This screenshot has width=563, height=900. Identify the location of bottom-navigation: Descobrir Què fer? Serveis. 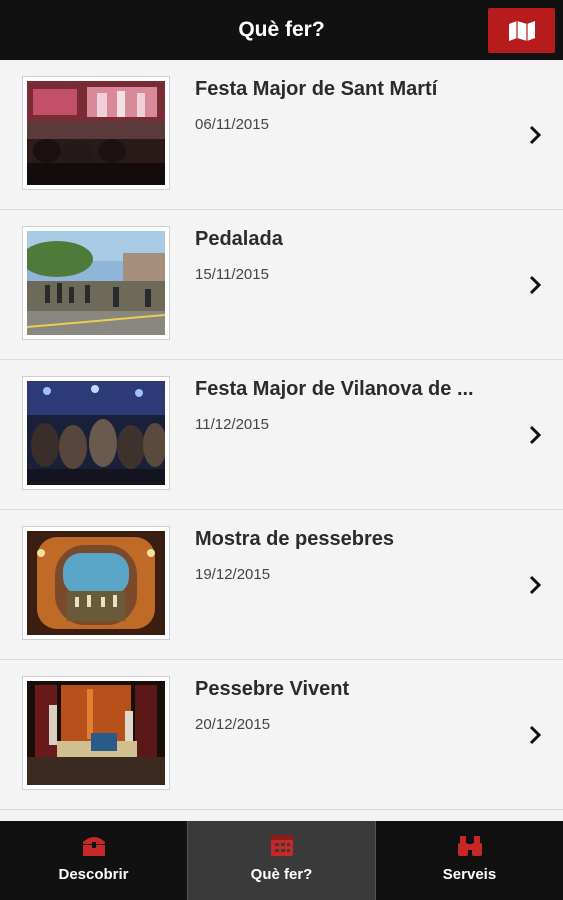
(281, 860).